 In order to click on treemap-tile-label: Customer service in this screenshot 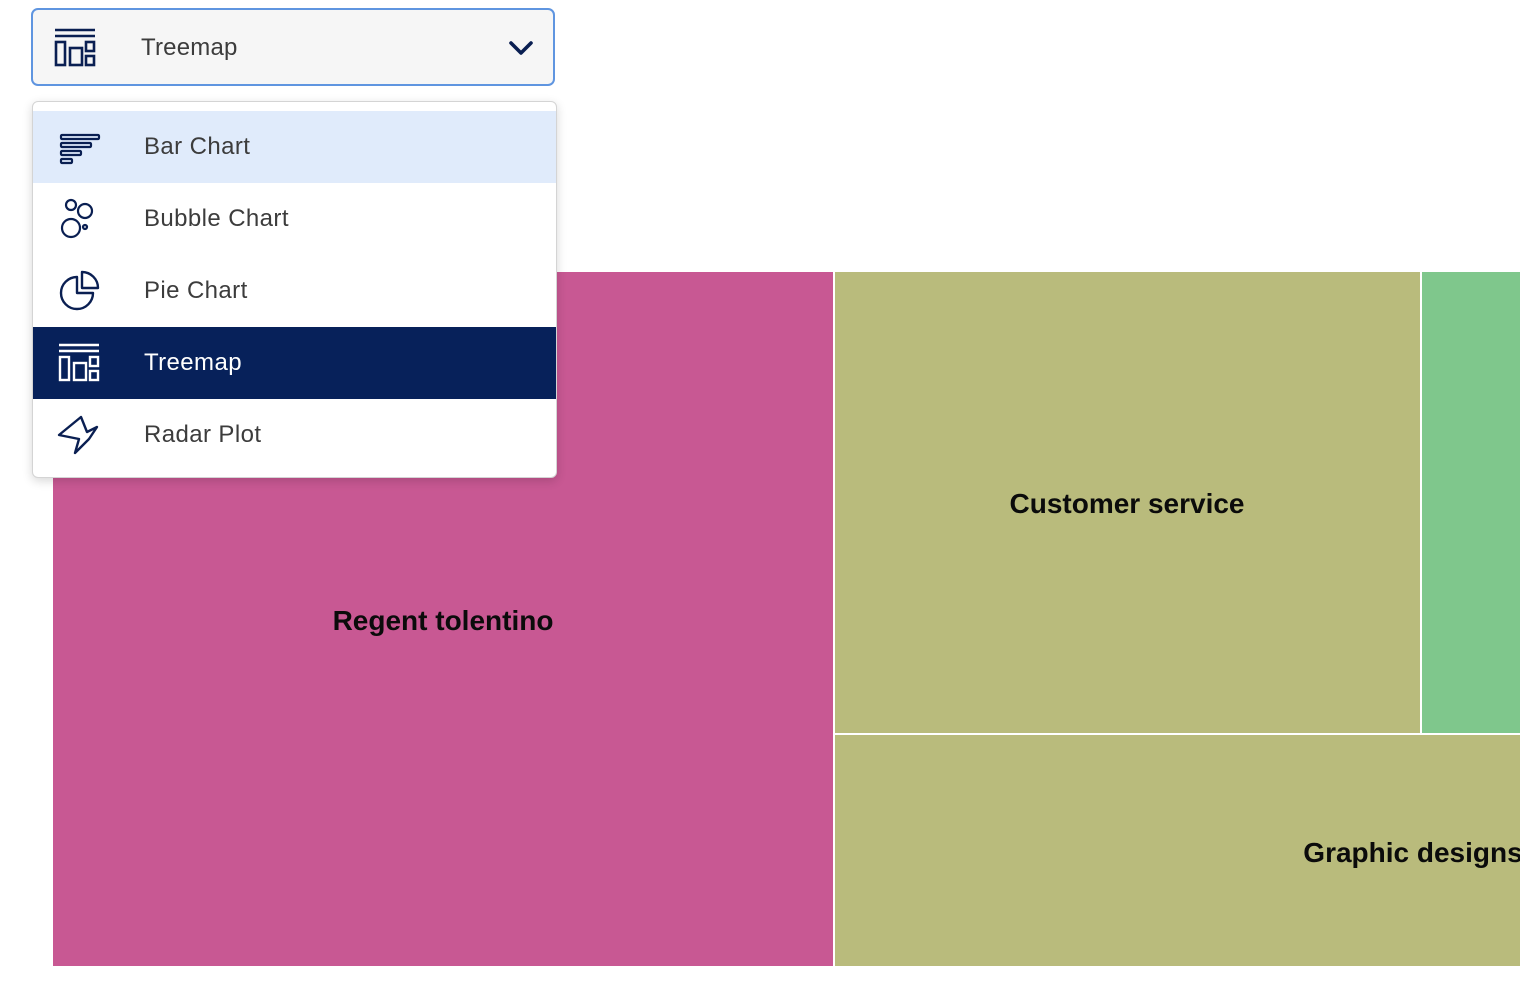, I will do `click(1127, 503)`.